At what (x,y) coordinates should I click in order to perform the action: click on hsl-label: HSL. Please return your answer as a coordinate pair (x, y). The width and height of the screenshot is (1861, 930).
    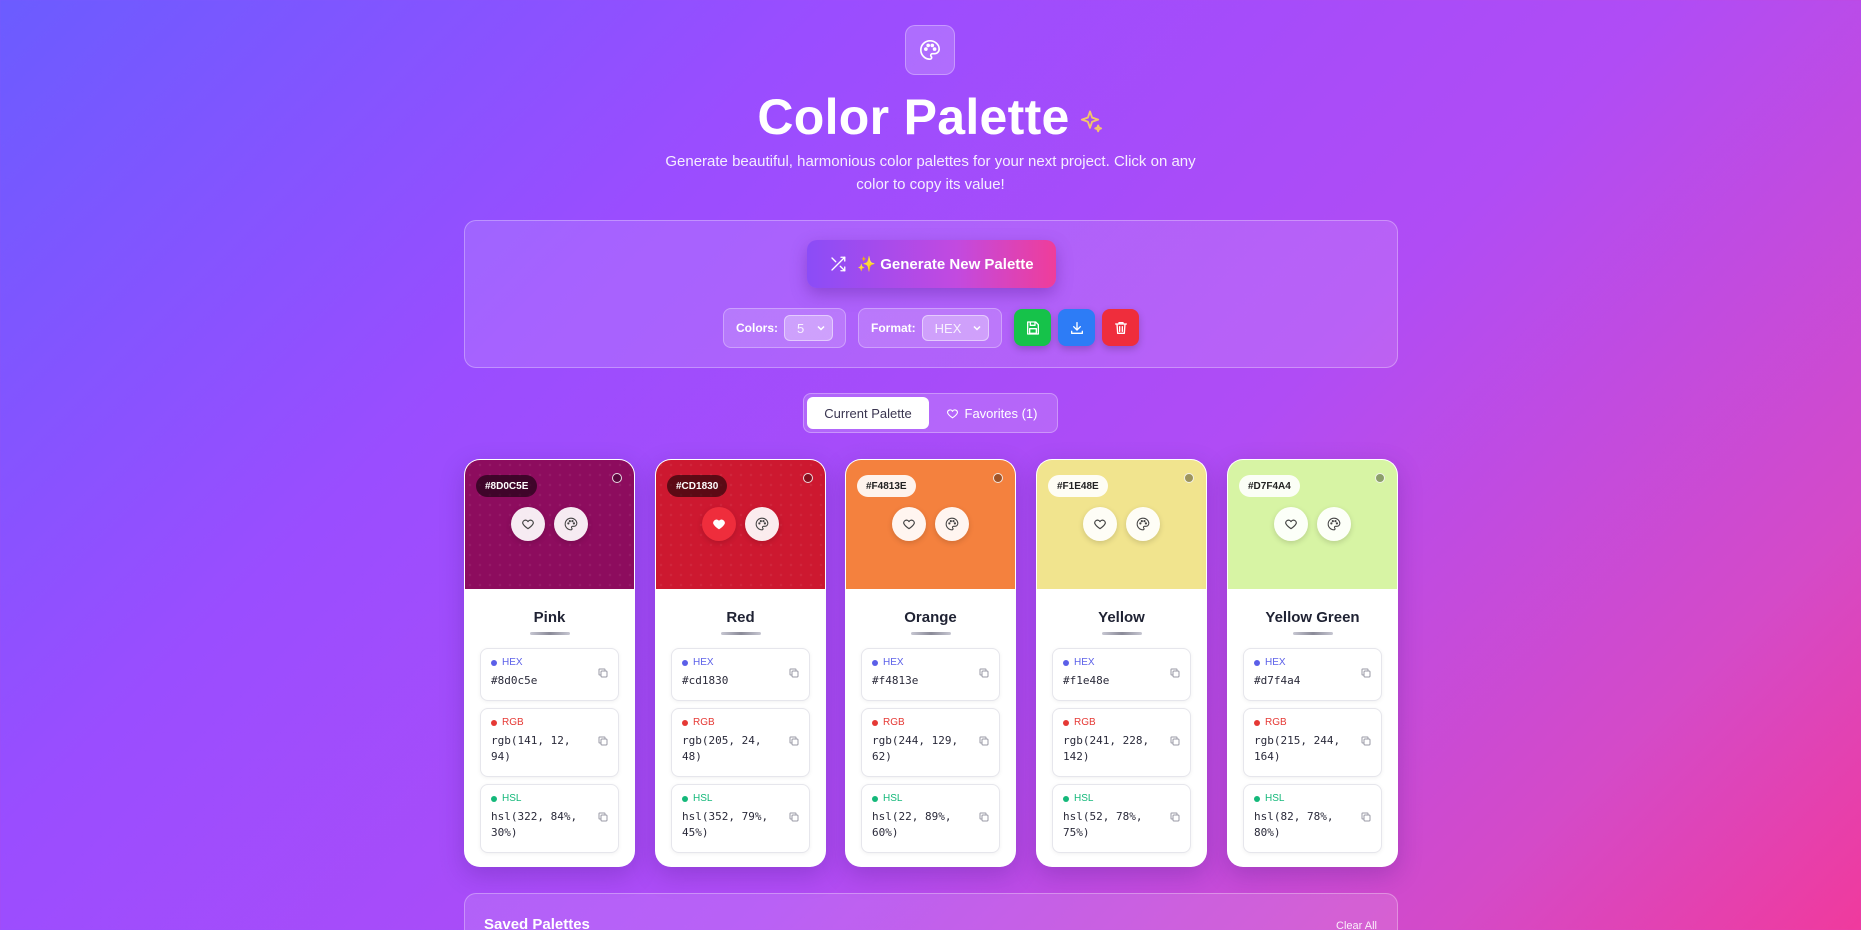
    Looking at the image, I should click on (1275, 798).